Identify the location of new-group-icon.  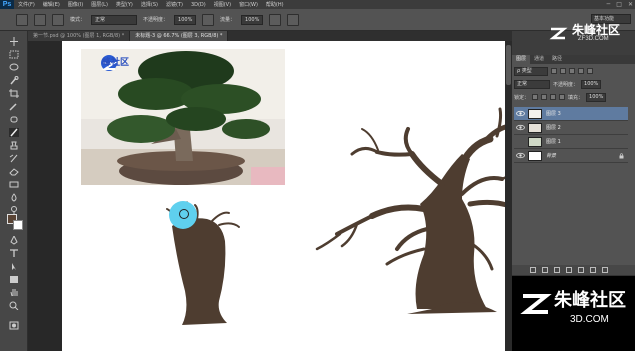
(581, 270).